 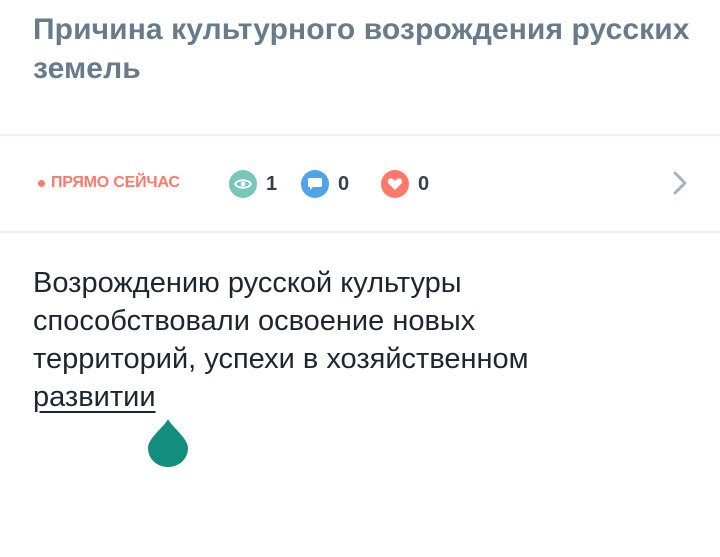 What do you see at coordinates (247, 283) in the screenshot?
I see `answer-line: Возрождению русской культуры` at bounding box center [247, 283].